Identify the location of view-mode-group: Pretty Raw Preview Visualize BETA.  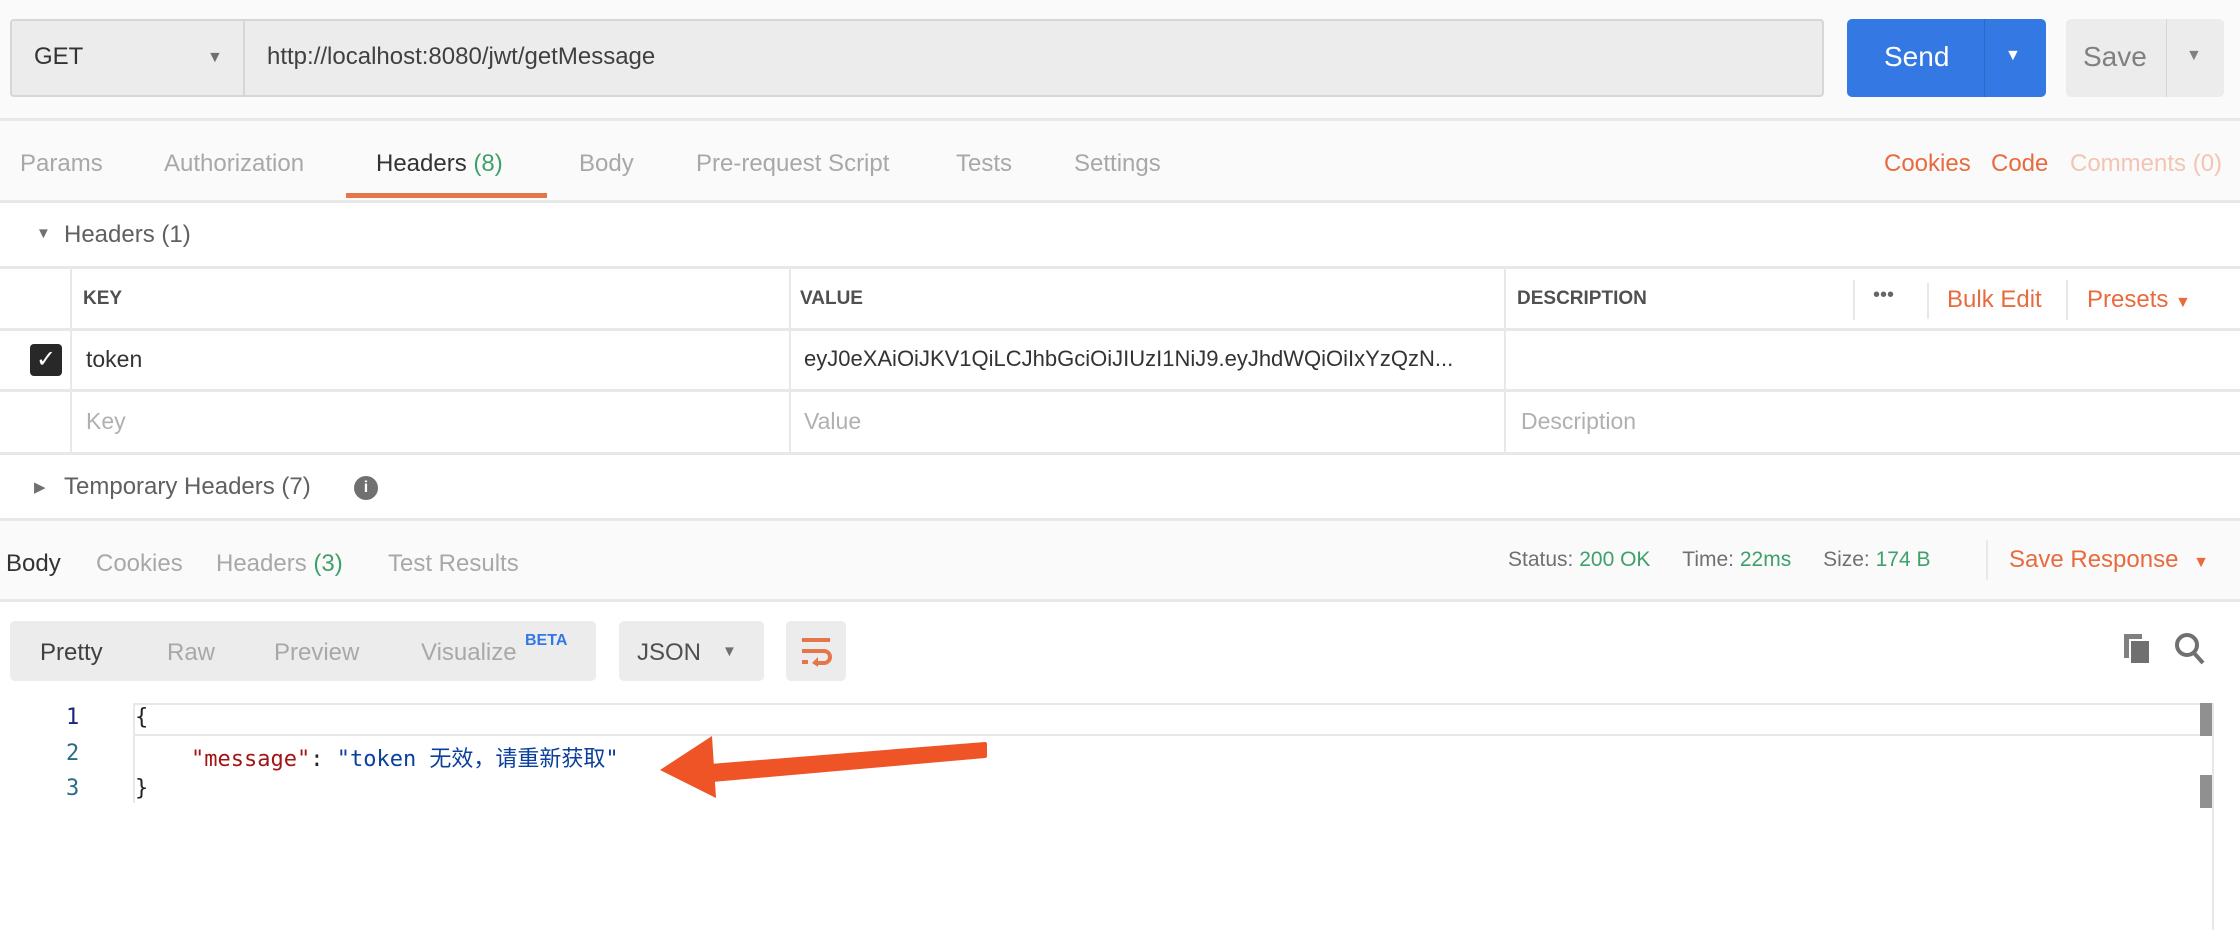
(303, 651).